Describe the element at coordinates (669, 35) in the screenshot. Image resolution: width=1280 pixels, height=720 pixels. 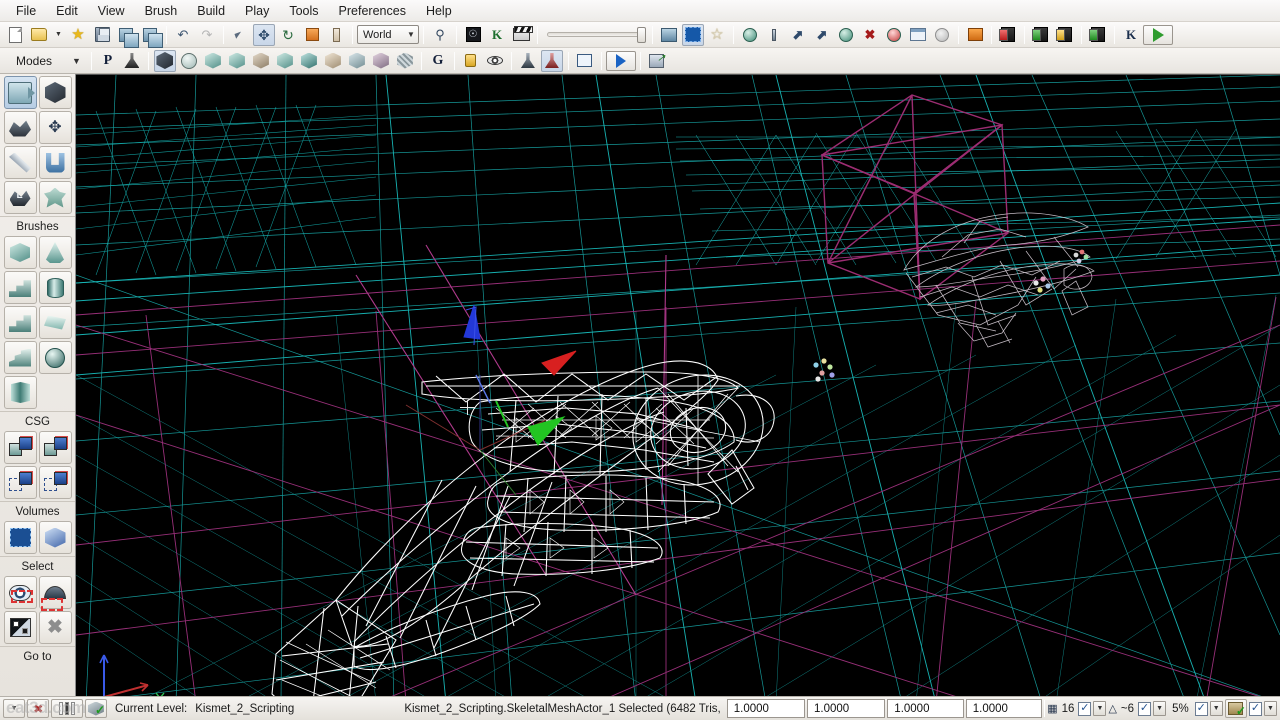
I see `content-browser-icon` at that location.